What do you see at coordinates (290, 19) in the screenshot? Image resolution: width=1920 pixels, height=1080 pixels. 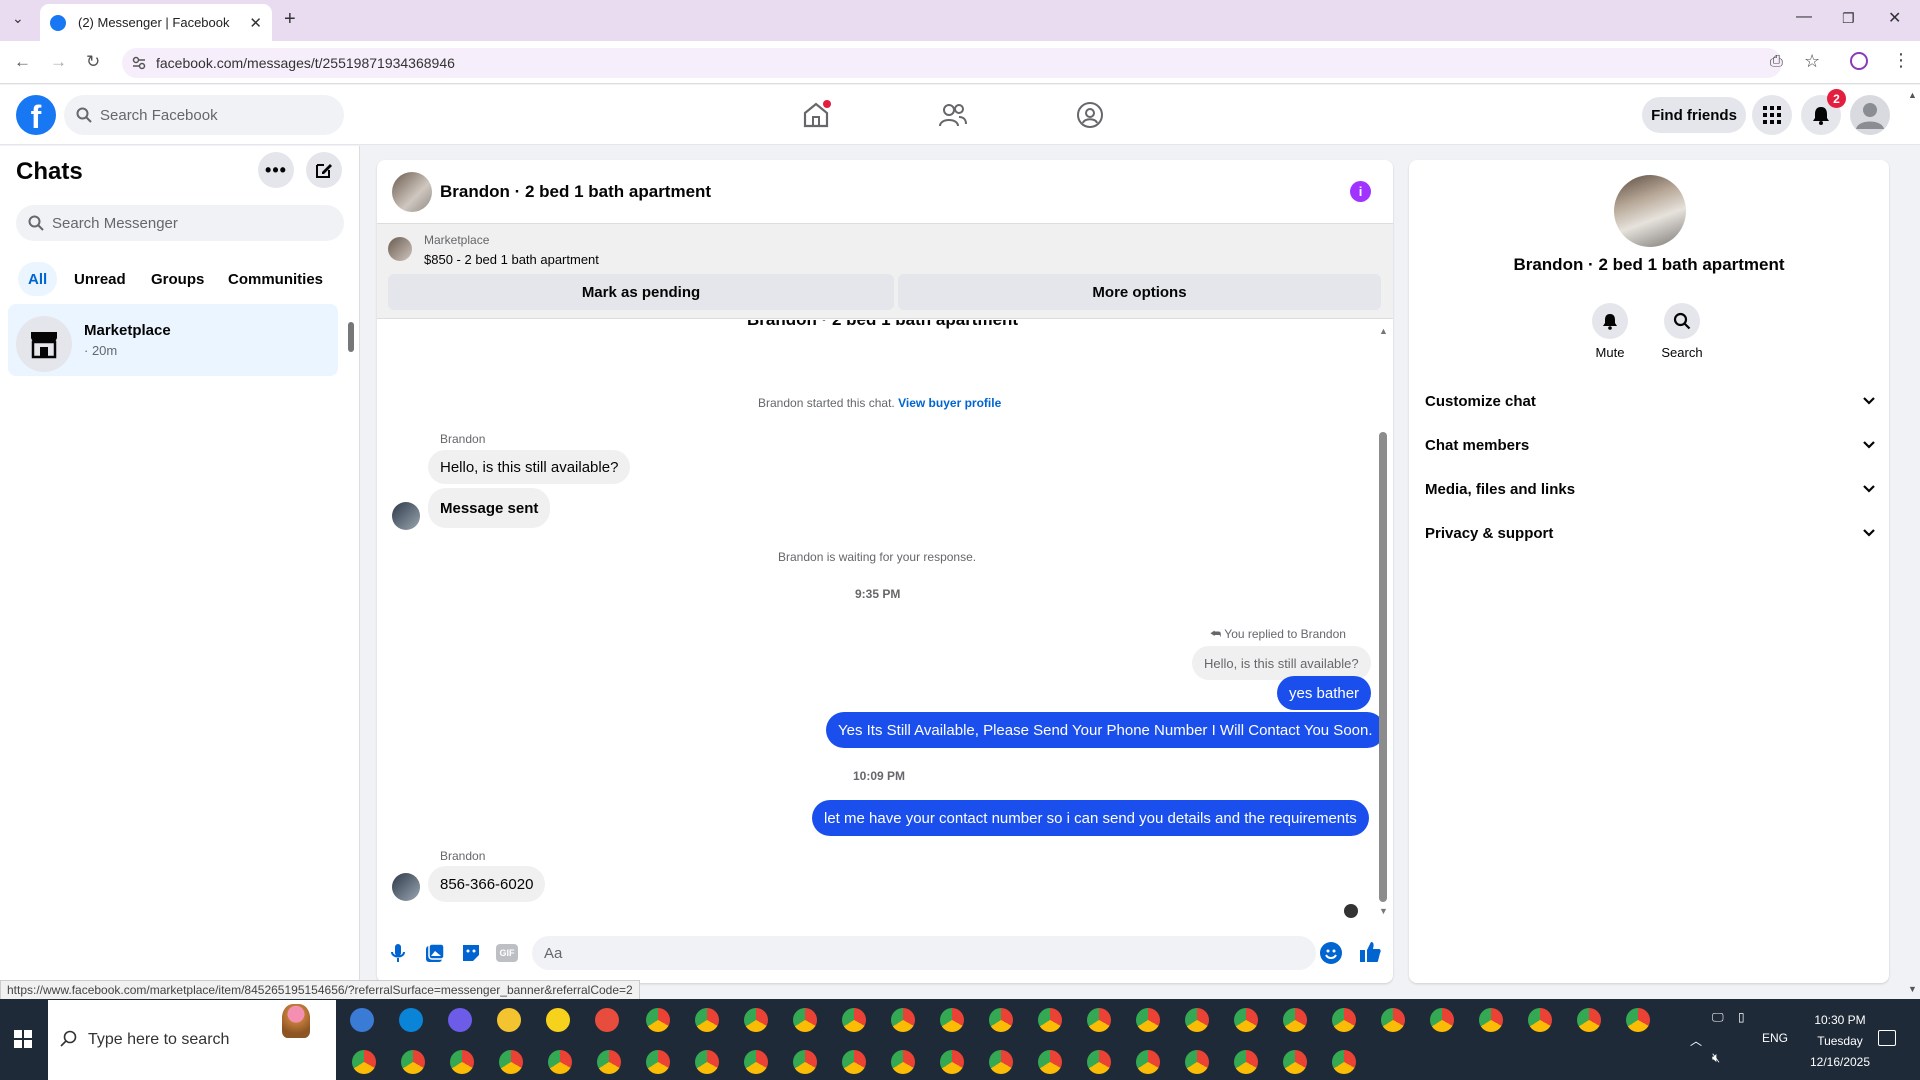 I see `new-tab-icon: +` at bounding box center [290, 19].